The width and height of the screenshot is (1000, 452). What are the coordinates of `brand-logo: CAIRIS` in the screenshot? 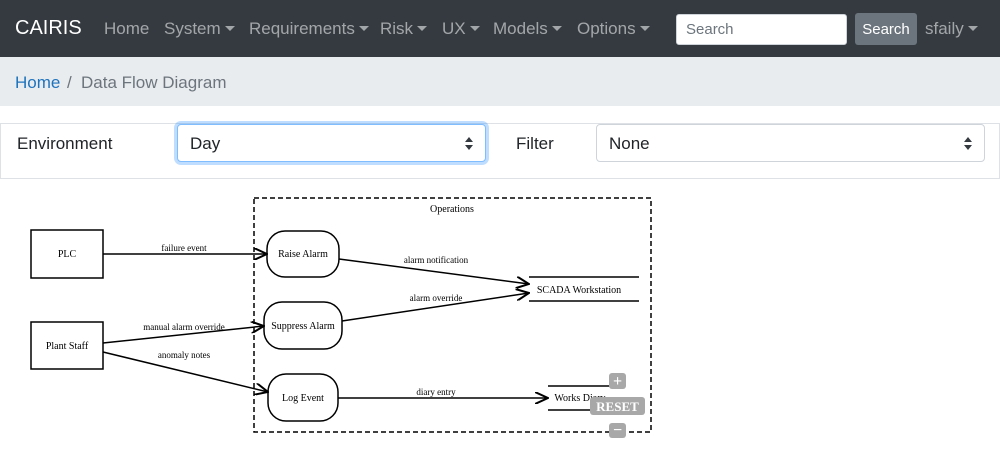 It's located at (48, 28).